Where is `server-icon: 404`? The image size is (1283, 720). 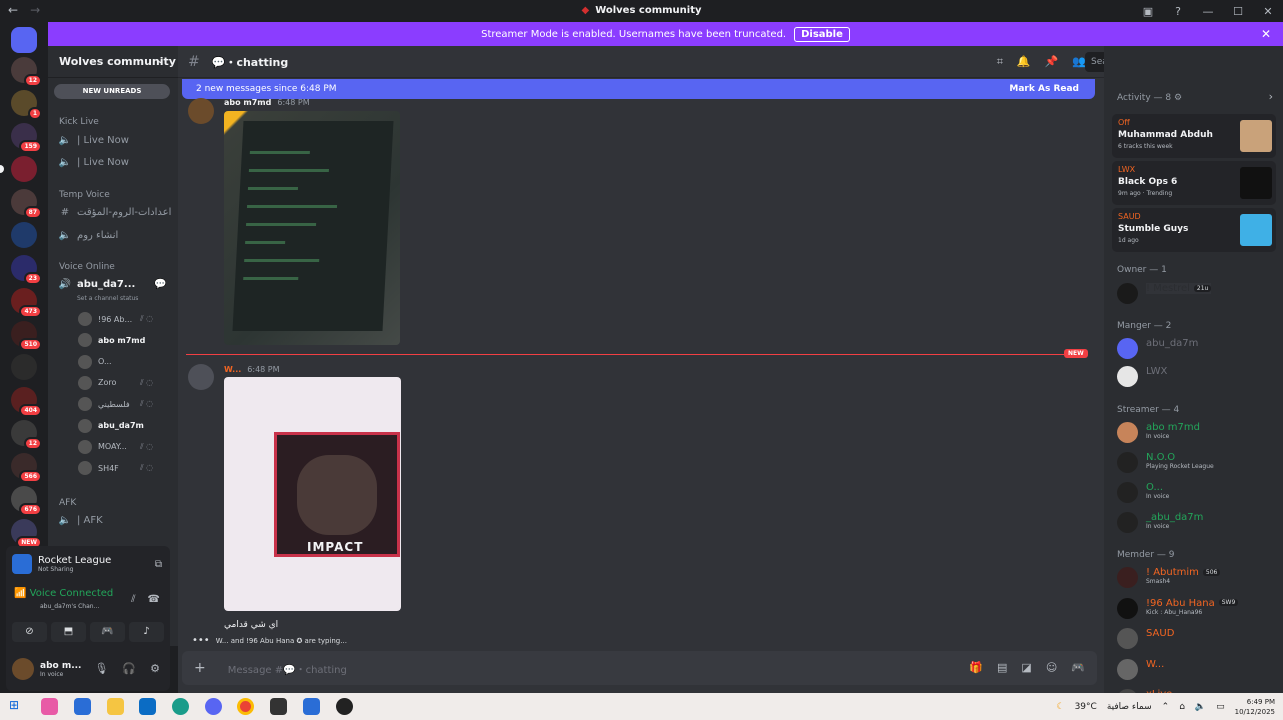
server-icon: 404 is located at coordinates (26, 402).